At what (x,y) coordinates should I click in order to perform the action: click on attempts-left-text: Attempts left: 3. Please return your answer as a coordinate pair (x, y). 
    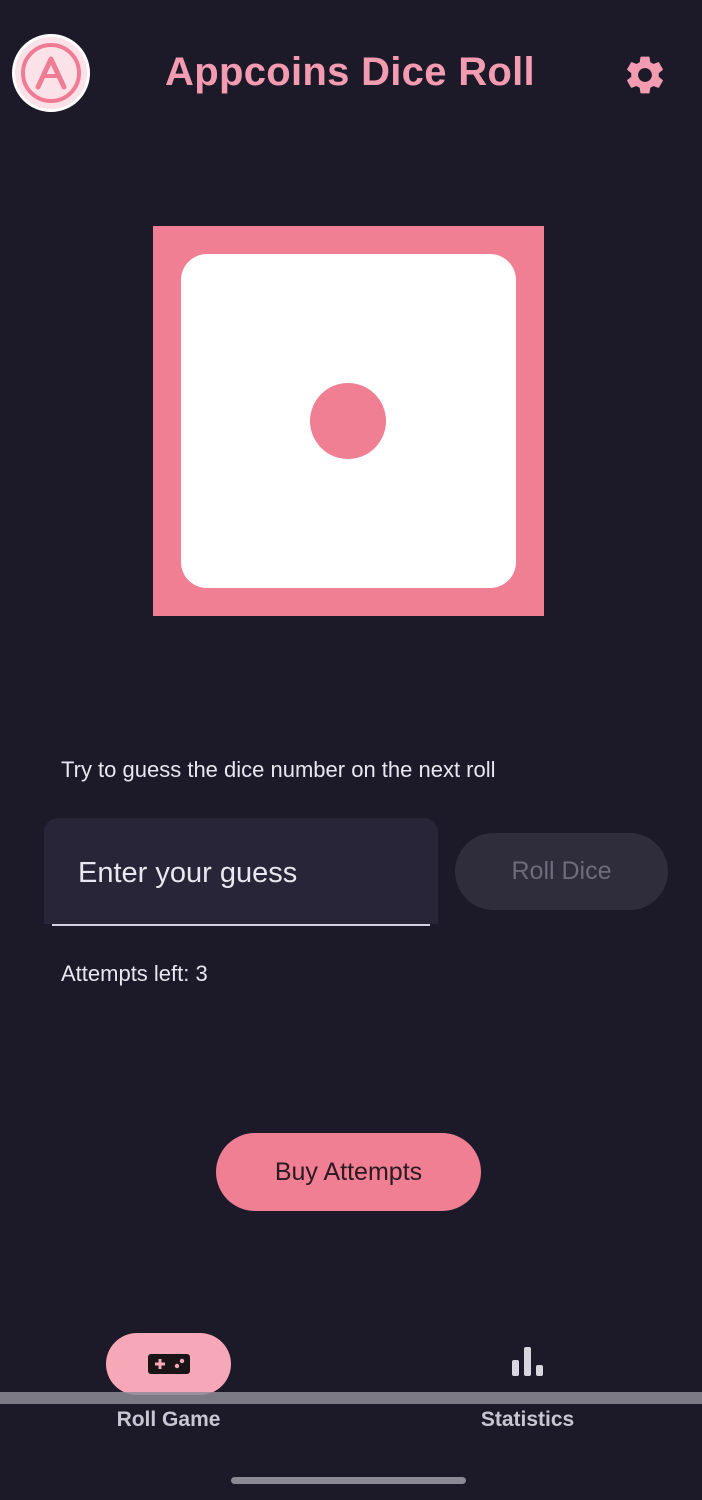
    Looking at the image, I should click on (134, 973).